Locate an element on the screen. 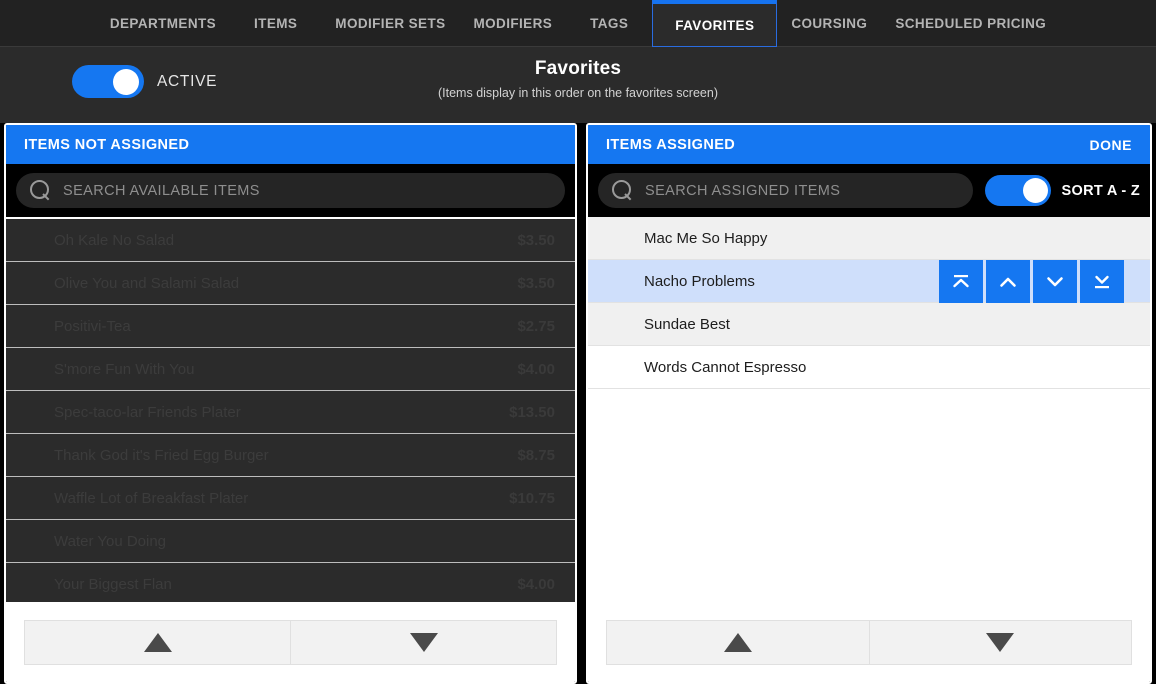 The width and height of the screenshot is (1156, 684). unassigned-item-row: Water You Doing is located at coordinates (290, 541).